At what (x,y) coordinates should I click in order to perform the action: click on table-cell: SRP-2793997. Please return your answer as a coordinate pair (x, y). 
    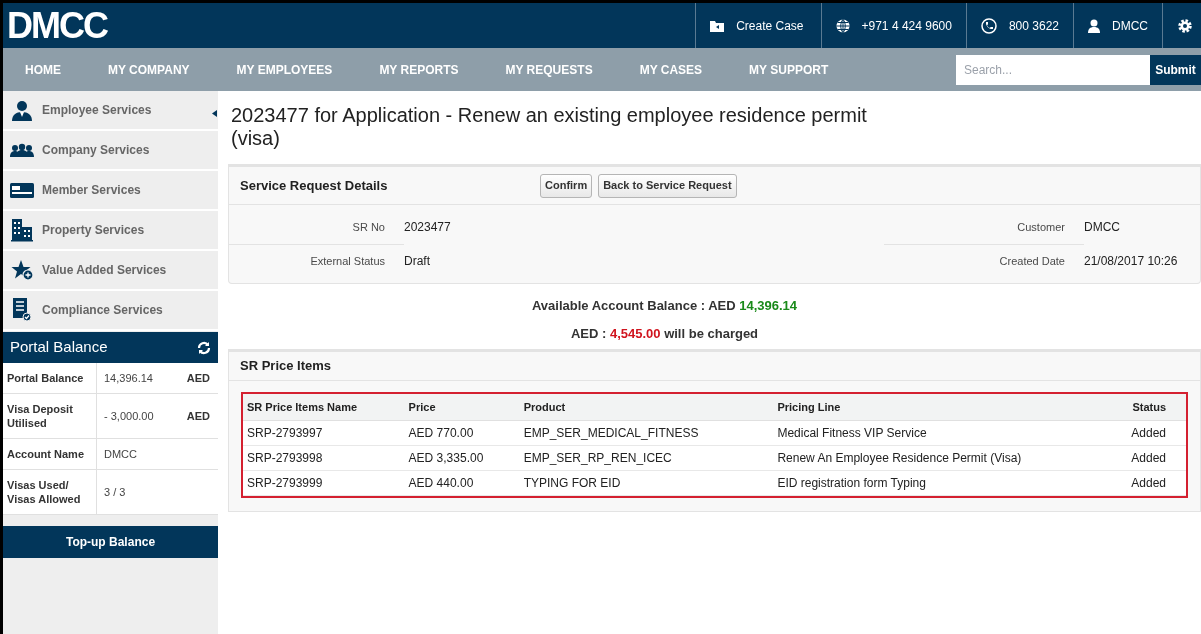
    Looking at the image, I should click on (324, 433).